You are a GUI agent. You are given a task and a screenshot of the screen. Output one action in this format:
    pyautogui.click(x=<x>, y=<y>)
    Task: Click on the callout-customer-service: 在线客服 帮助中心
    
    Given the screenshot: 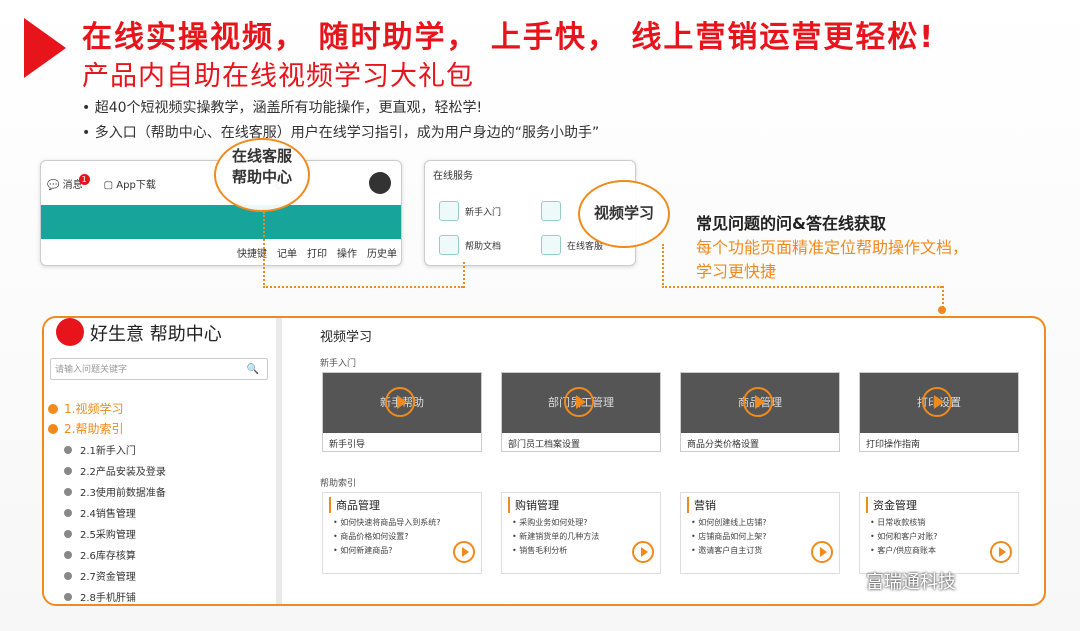 What is the action you would take?
    pyautogui.click(x=262, y=175)
    